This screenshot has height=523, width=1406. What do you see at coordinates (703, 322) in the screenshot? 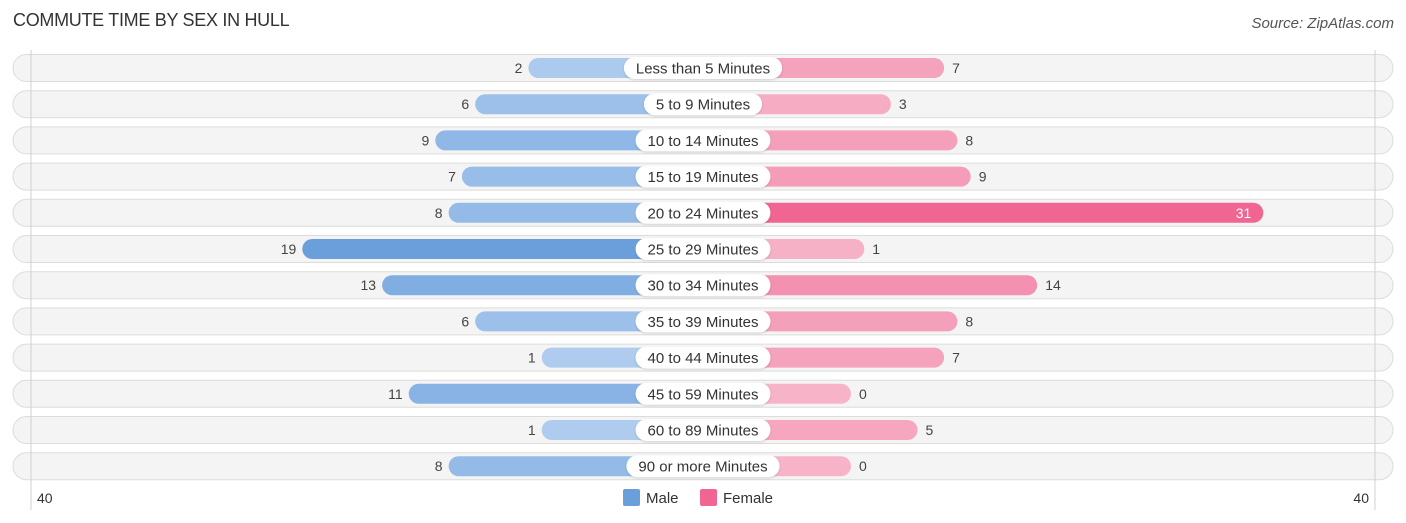
I see `category-label: 35 to 39 Minutes` at bounding box center [703, 322].